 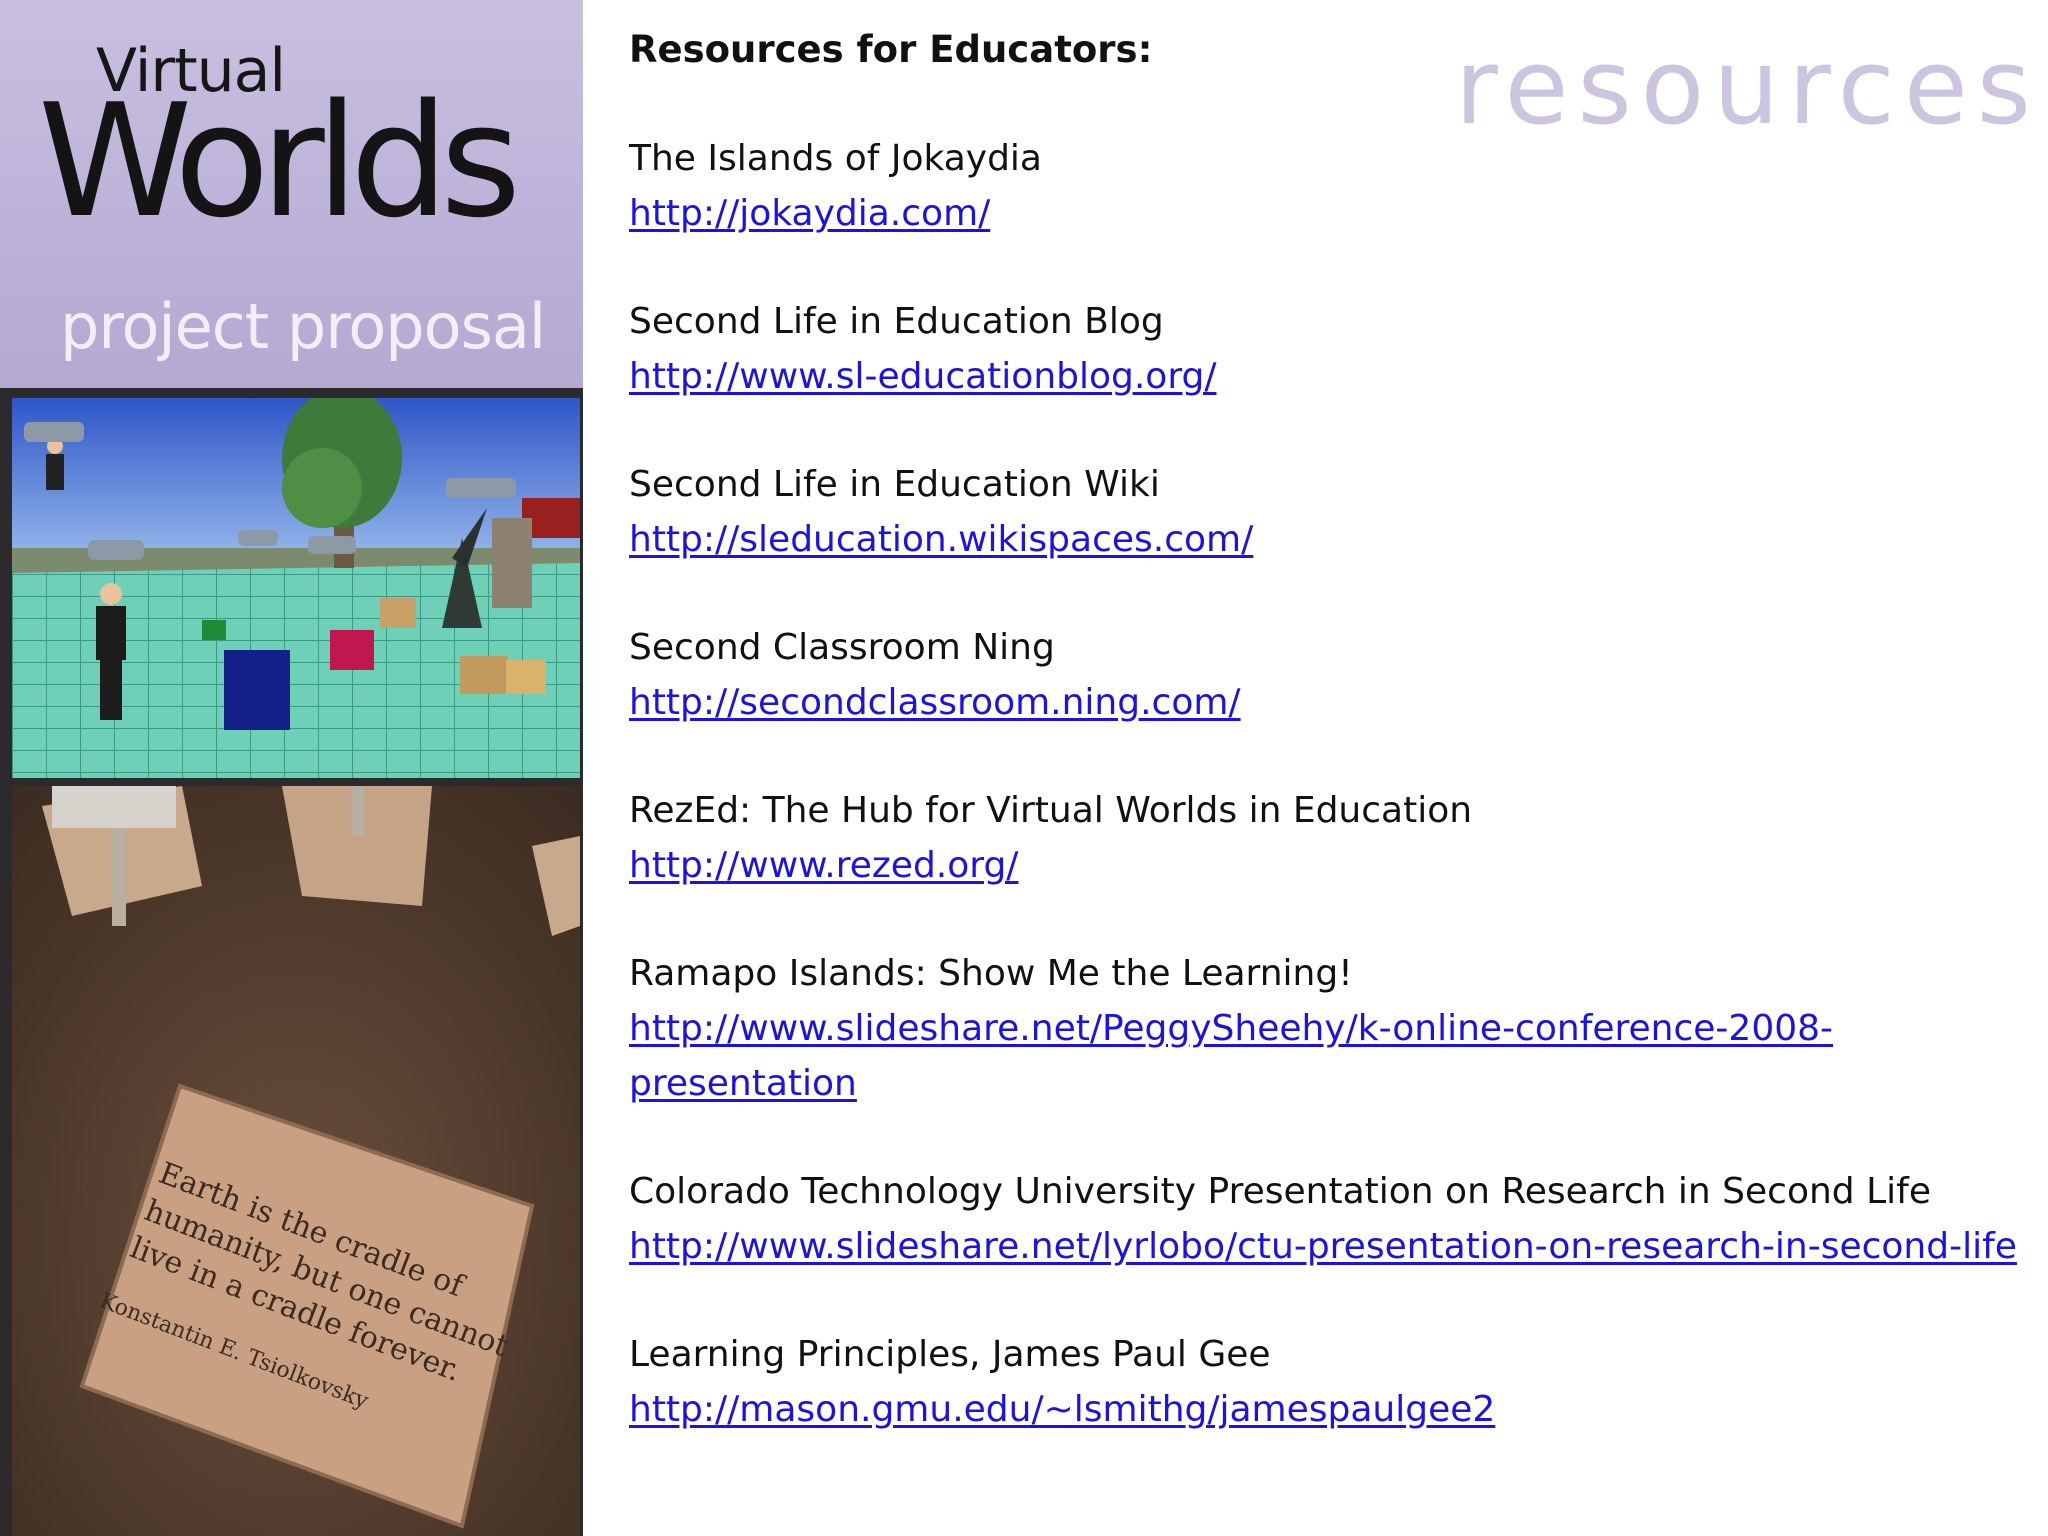 What do you see at coordinates (835, 158) in the screenshot?
I see `resource-name: The Islands of Jokaydia` at bounding box center [835, 158].